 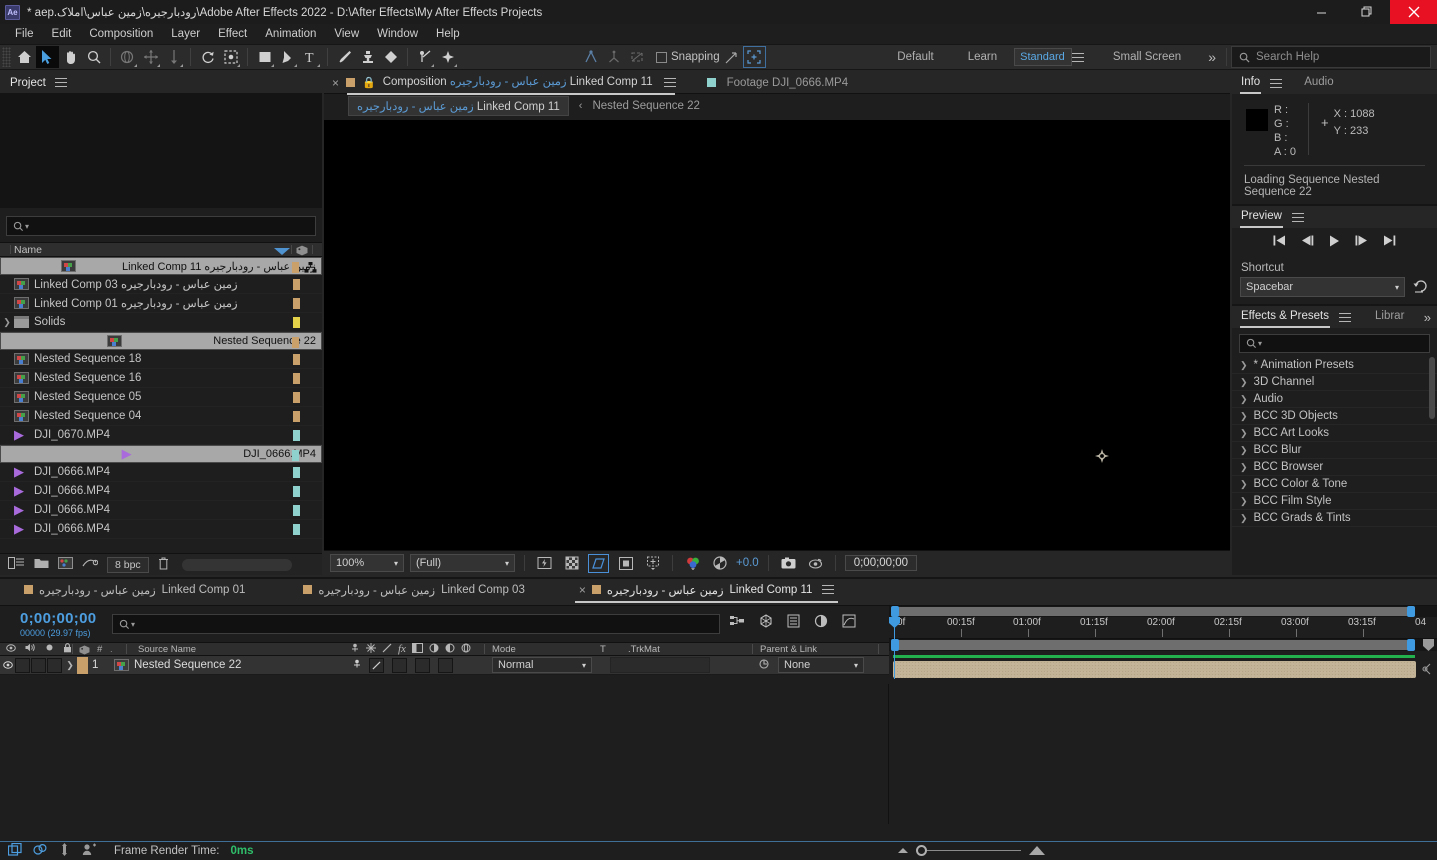 I want to click on motion-blur-toggle, so click(x=445, y=665).